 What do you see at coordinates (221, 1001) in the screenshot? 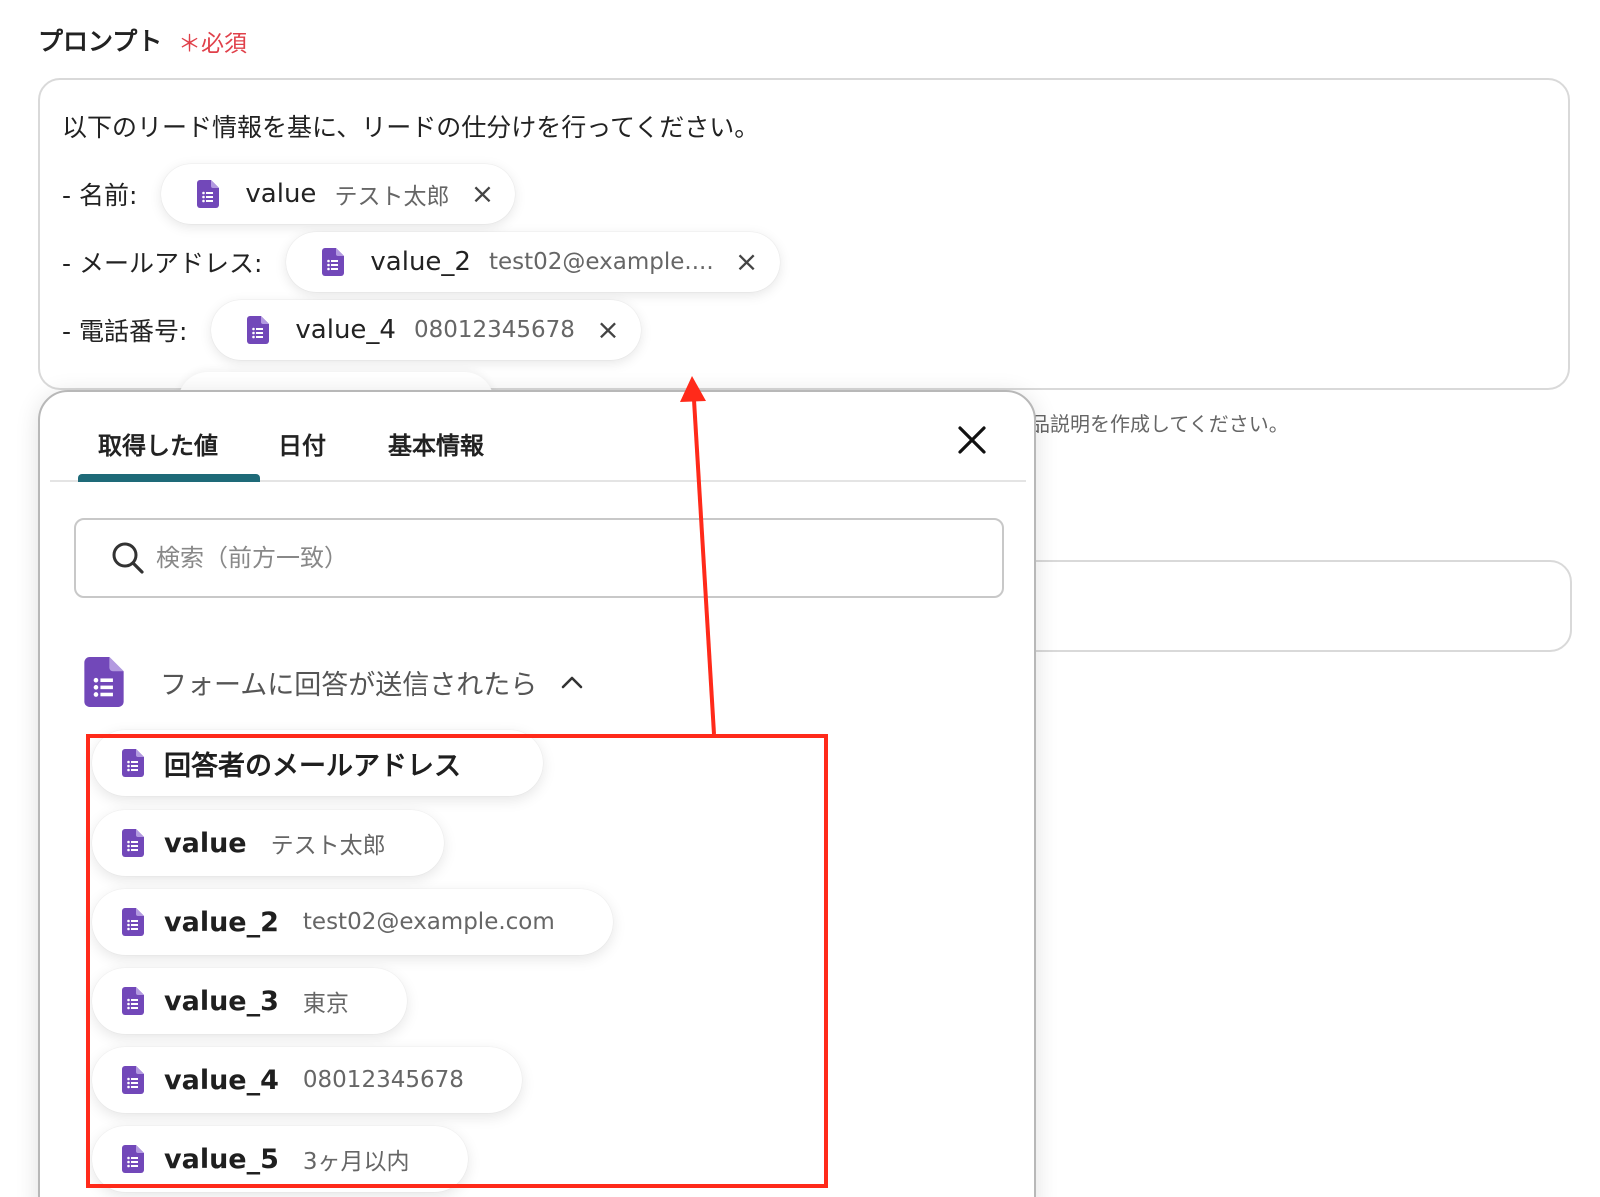
I see `item-name: value_3` at bounding box center [221, 1001].